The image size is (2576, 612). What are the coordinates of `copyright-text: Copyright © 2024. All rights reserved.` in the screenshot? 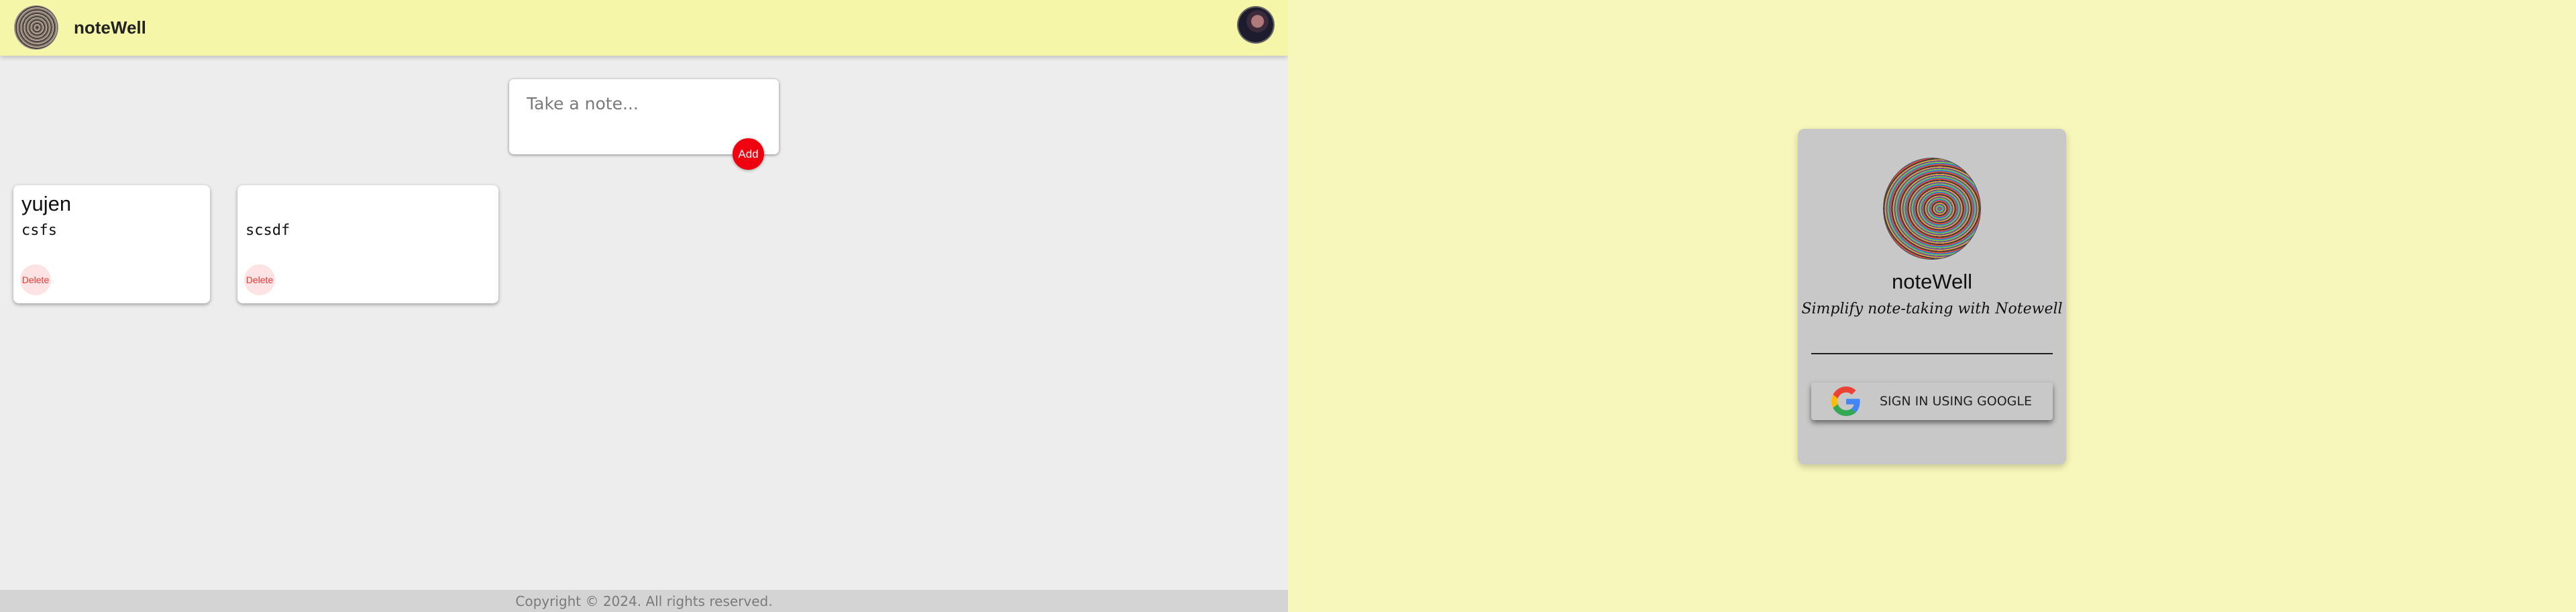 It's located at (644, 601).